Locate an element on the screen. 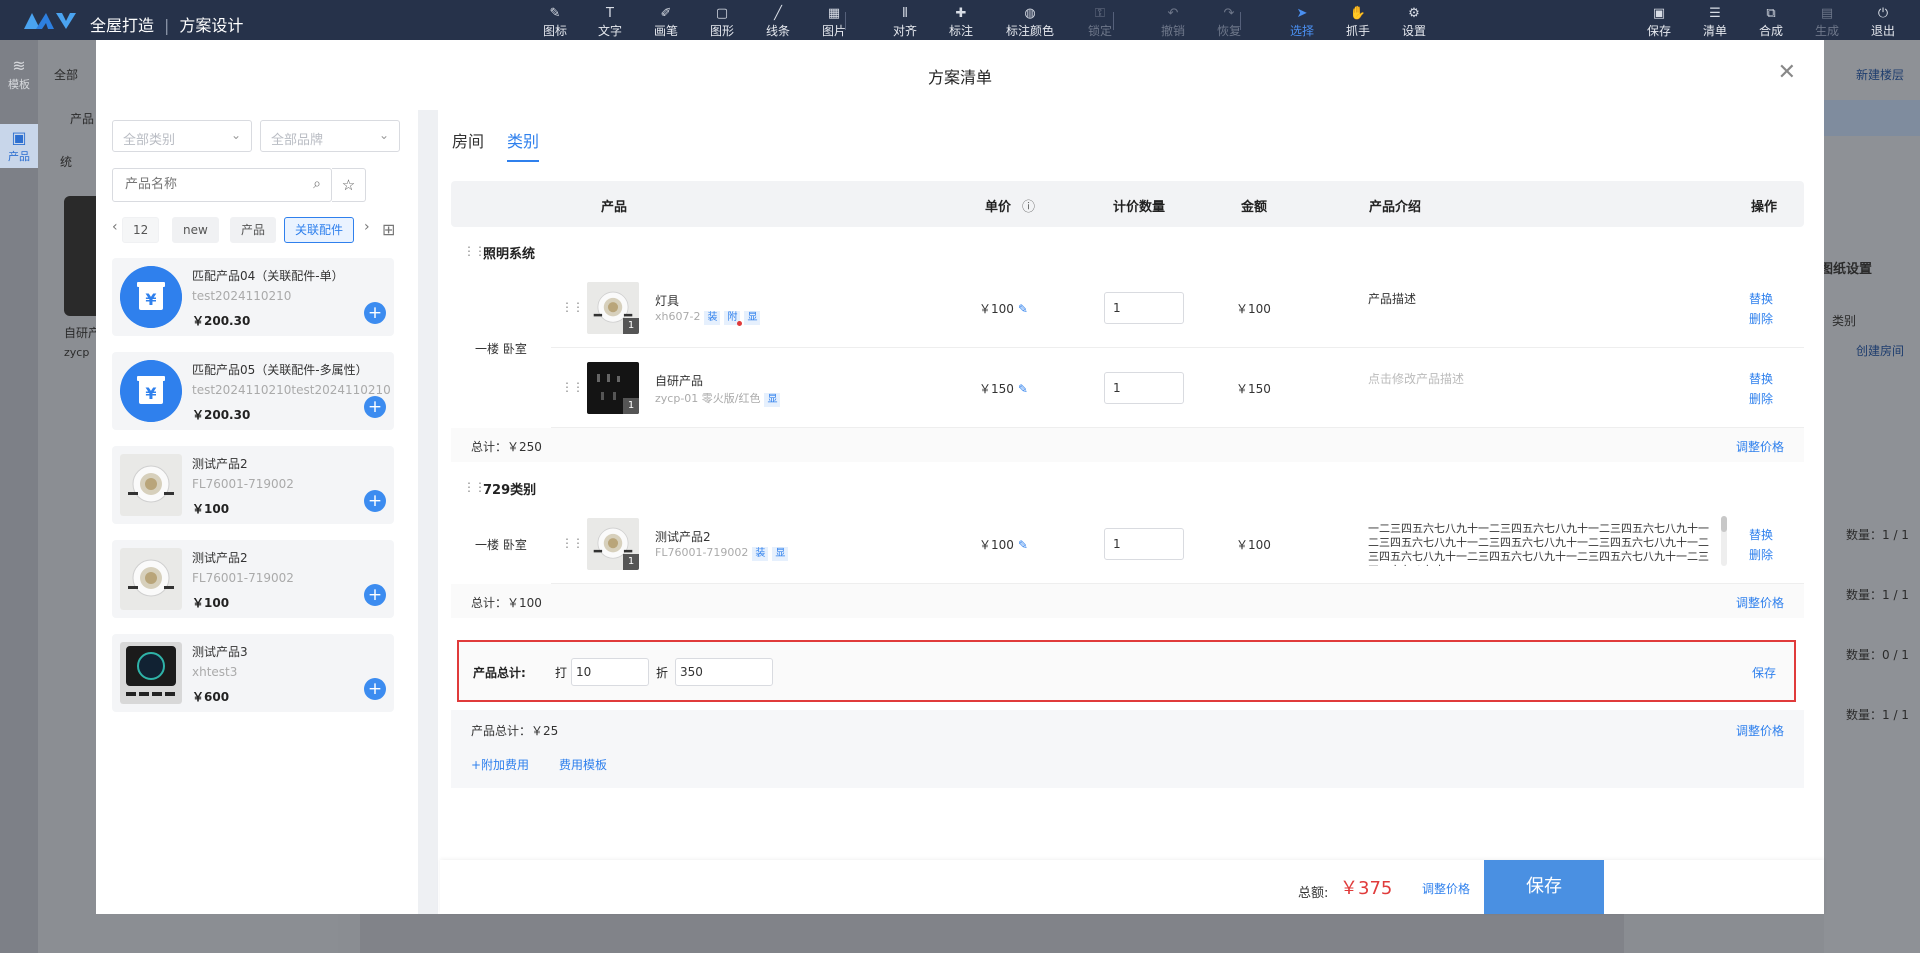  search-input is located at coordinates (215, 184).